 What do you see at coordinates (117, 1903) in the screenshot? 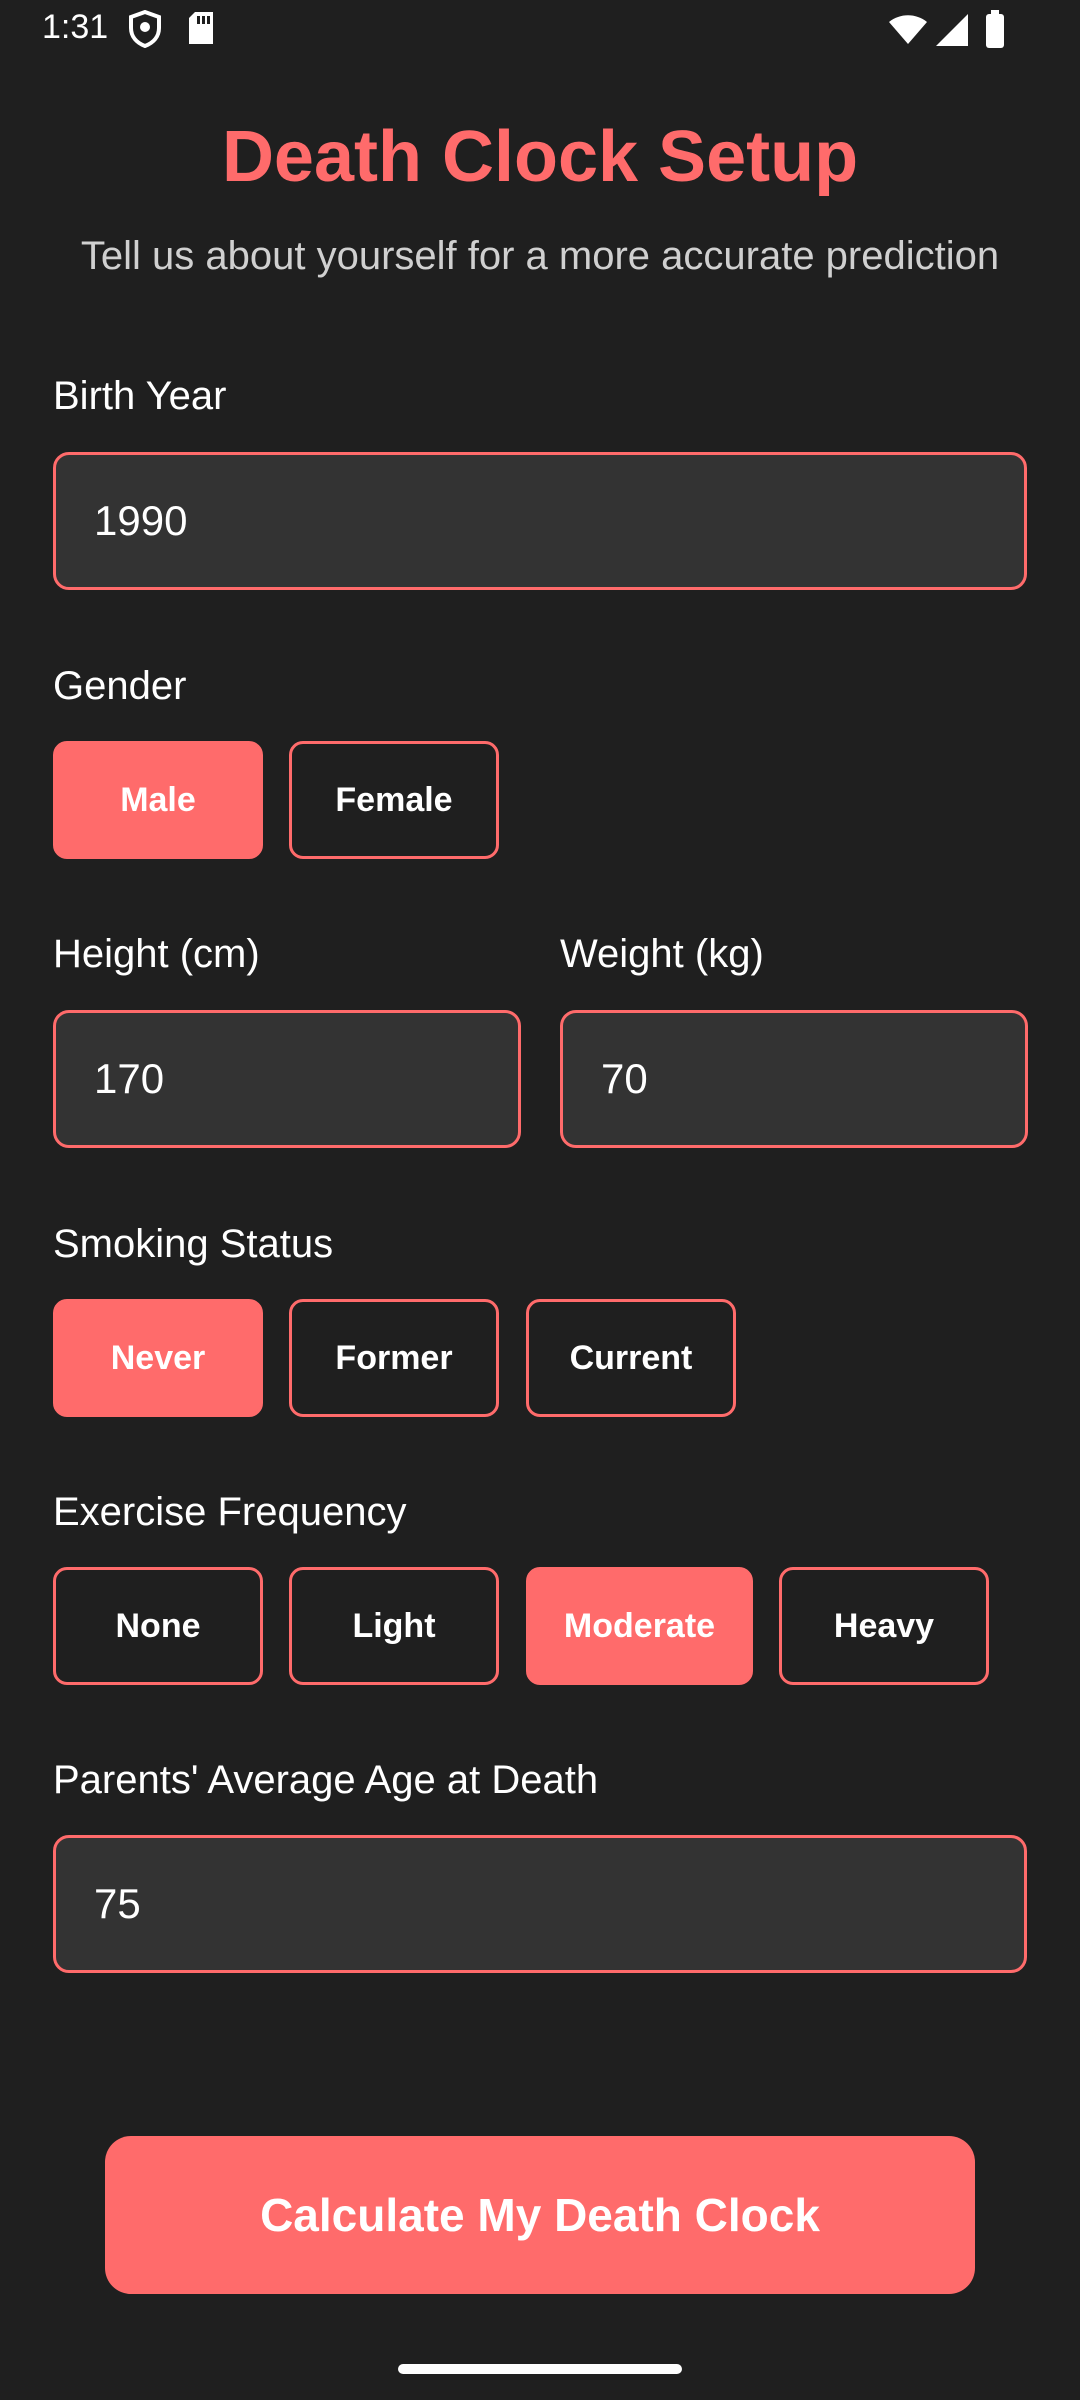
I see `parents-age-value: 75` at bounding box center [117, 1903].